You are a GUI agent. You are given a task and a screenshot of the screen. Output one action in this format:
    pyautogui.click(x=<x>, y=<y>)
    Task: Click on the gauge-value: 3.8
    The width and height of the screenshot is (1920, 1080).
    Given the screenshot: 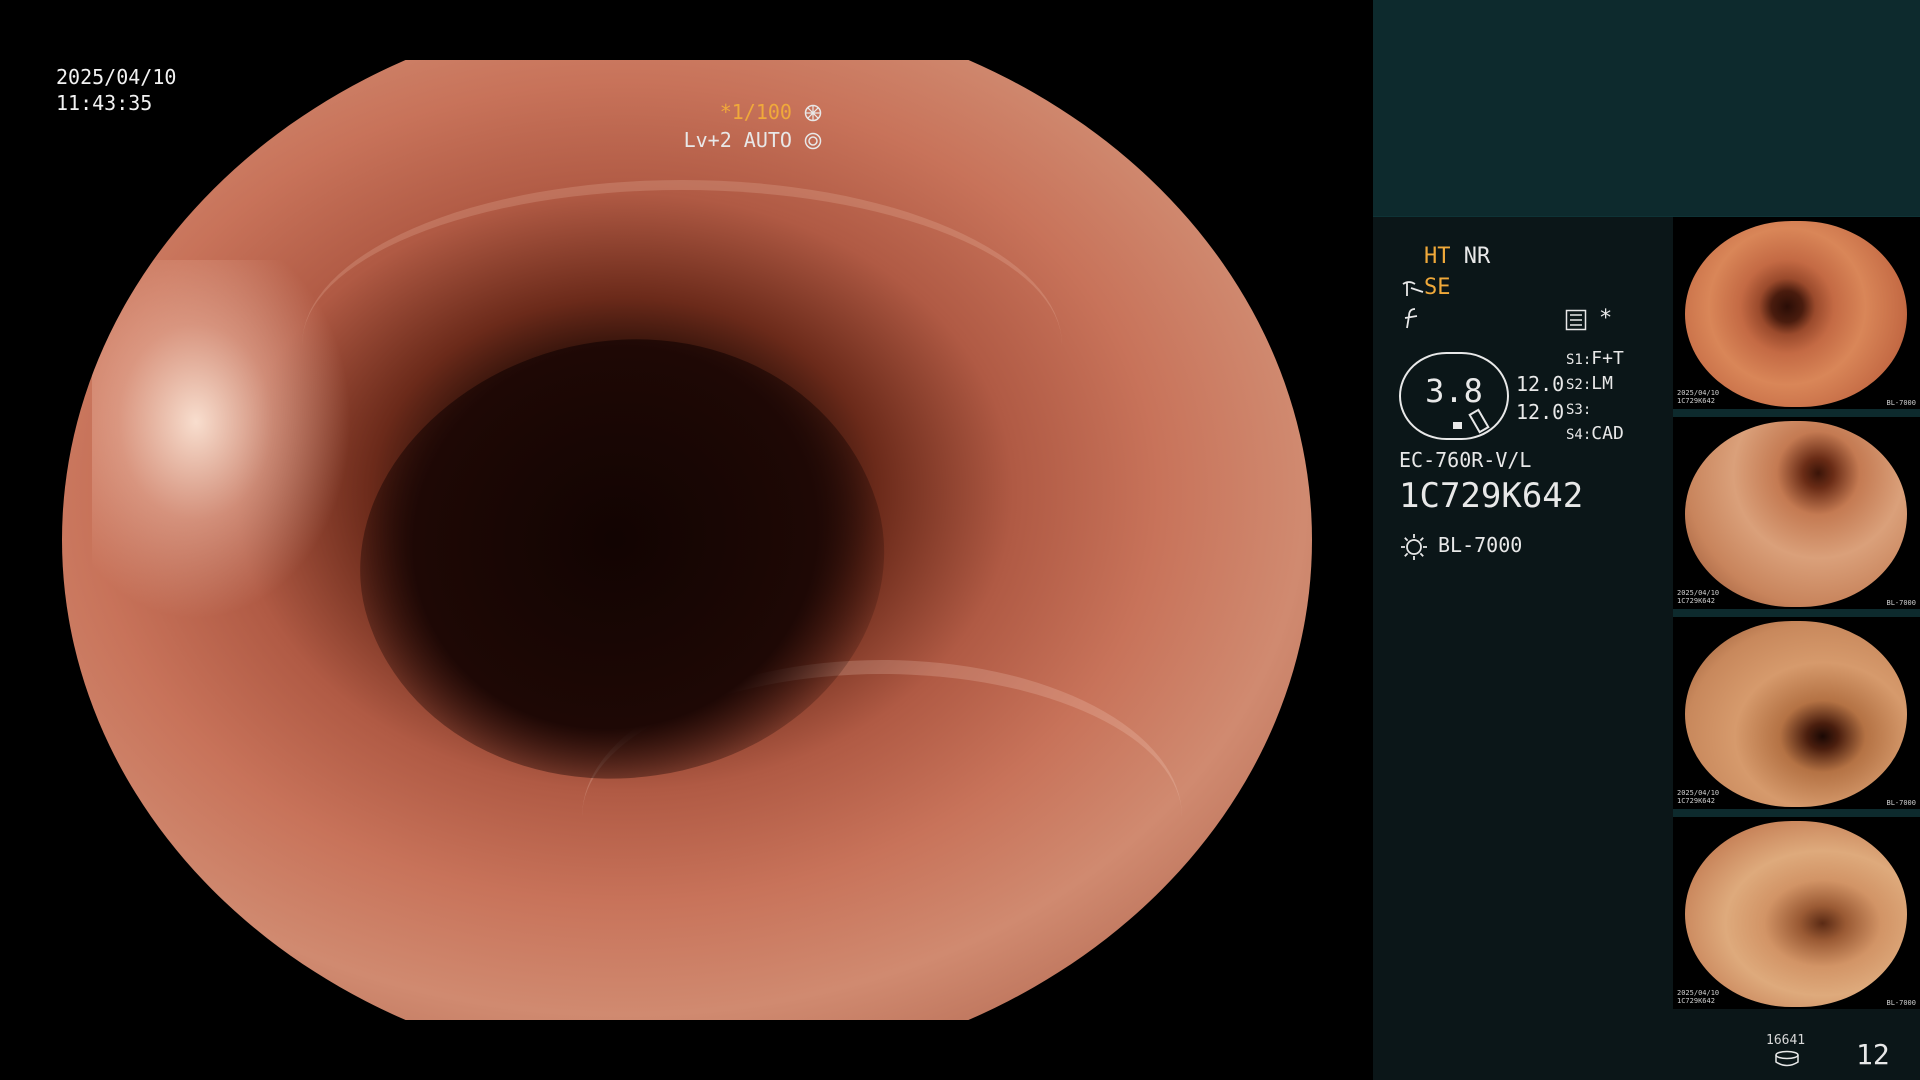 What is the action you would take?
    pyautogui.click(x=1454, y=391)
    